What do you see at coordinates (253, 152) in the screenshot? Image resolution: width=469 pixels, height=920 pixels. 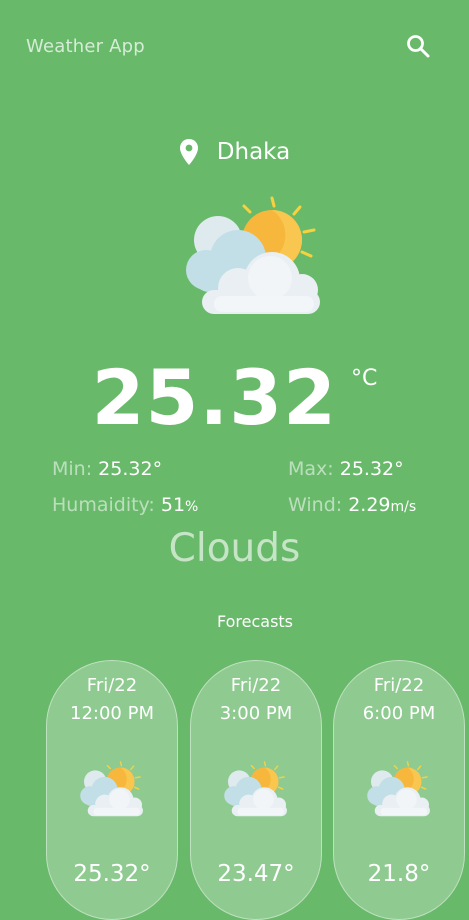 I see `city-name: Dhaka` at bounding box center [253, 152].